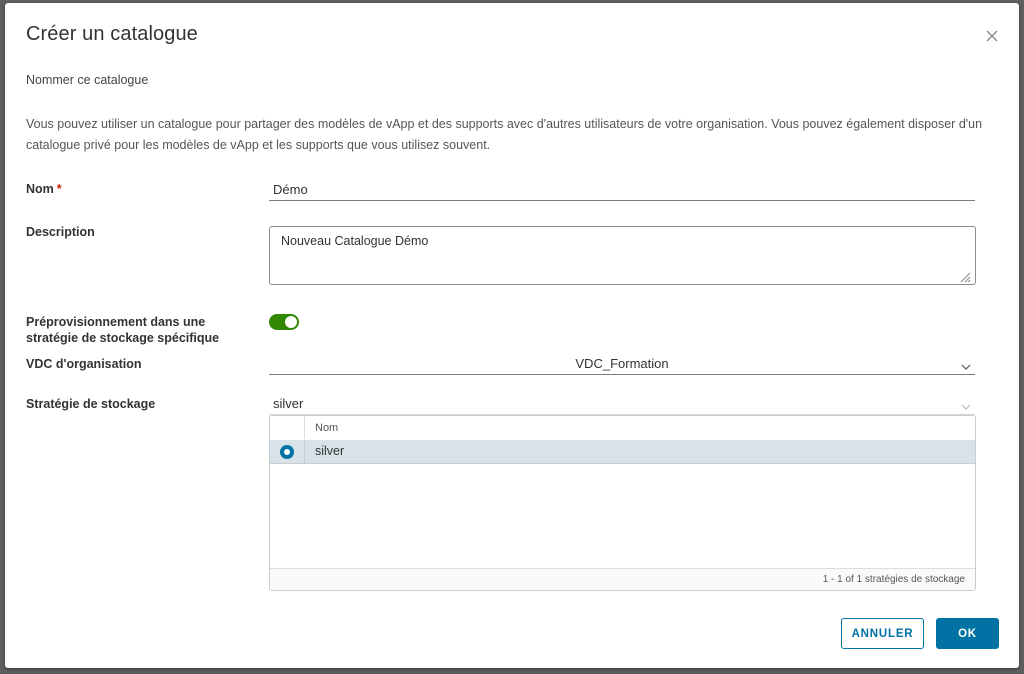 The image size is (1024, 674). Describe the element at coordinates (992, 36) in the screenshot. I see `close-icon` at that location.